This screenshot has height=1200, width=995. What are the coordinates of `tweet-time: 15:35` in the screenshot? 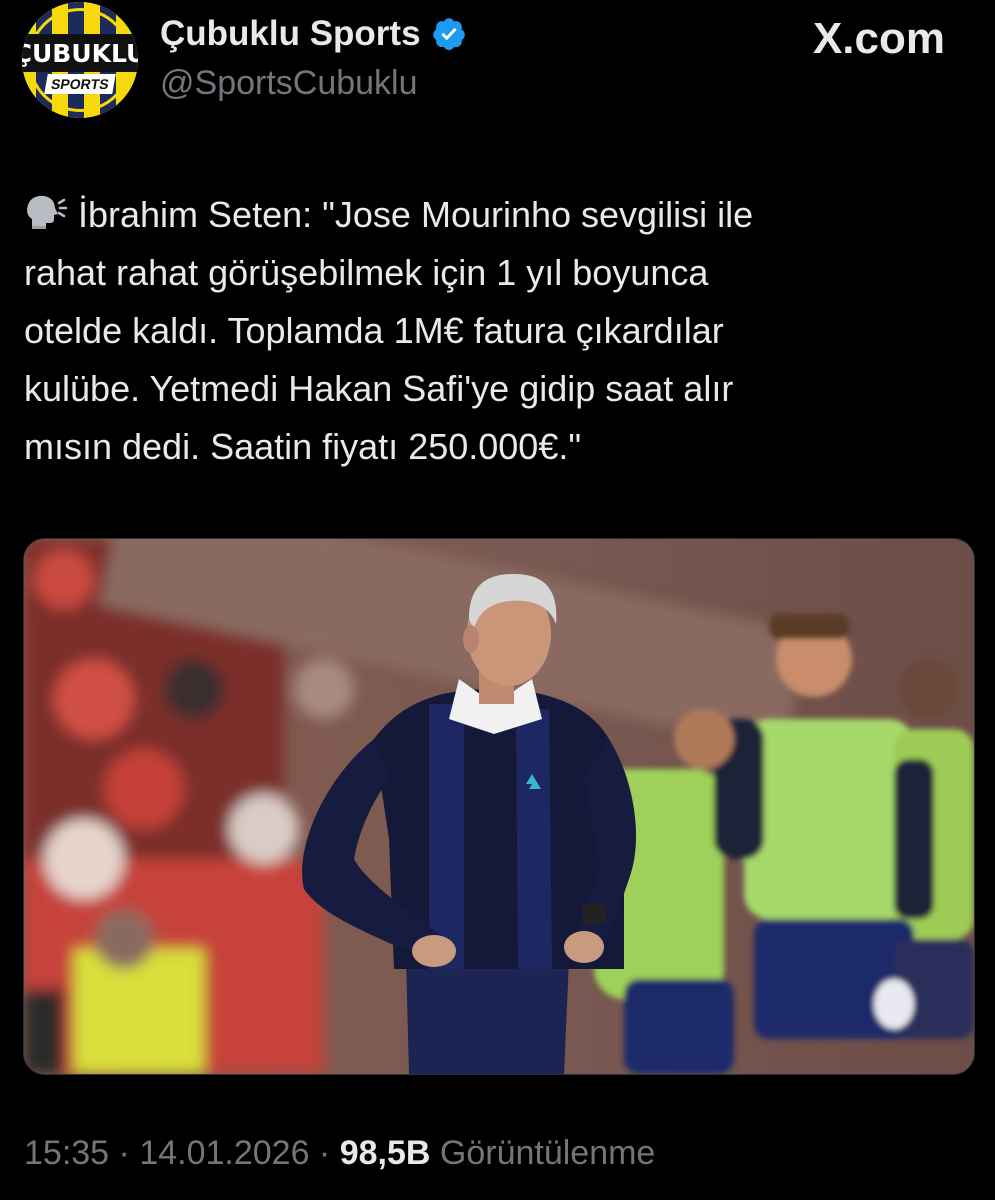 It's located at (66, 1153).